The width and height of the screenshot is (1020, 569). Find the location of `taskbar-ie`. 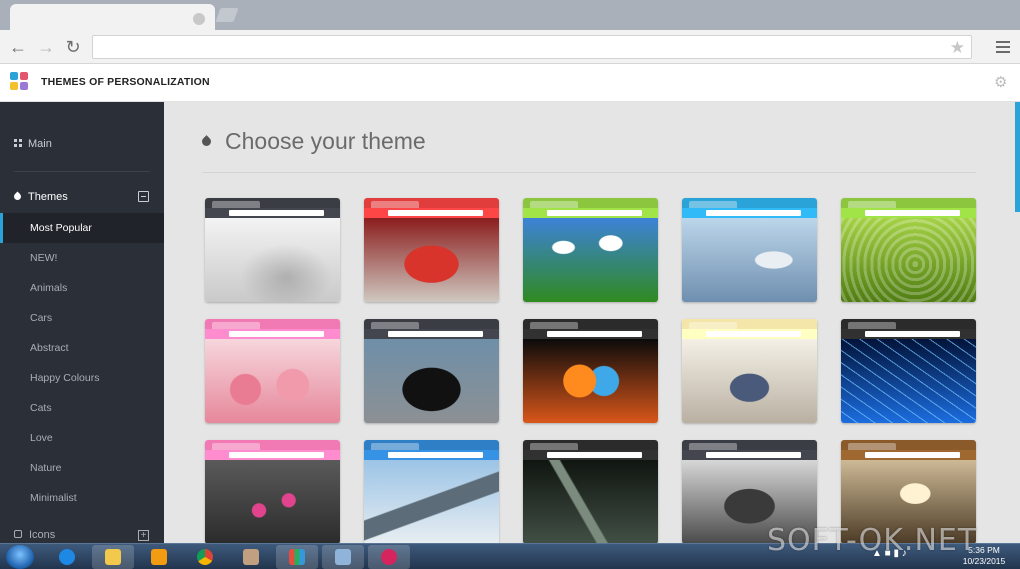

taskbar-ie is located at coordinates (67, 557).